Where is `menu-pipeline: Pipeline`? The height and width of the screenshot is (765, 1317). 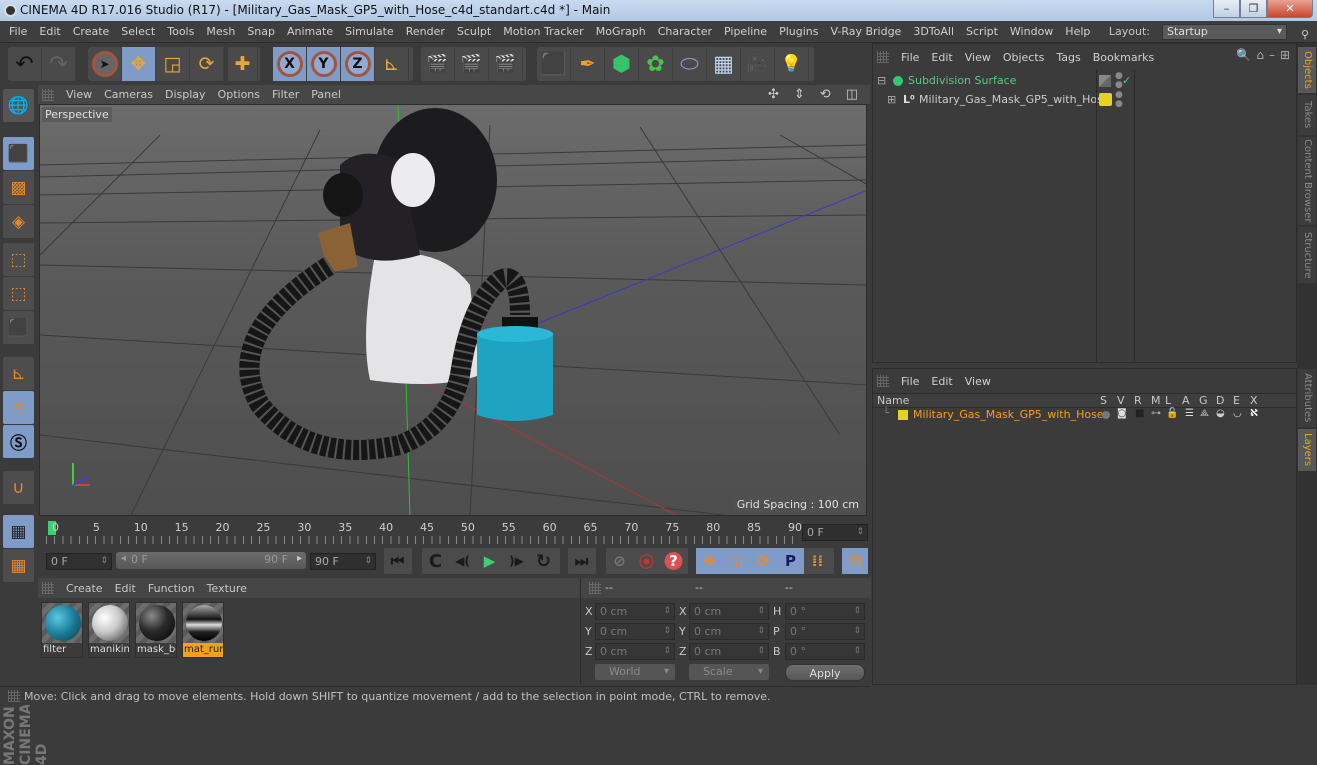 menu-pipeline: Pipeline is located at coordinates (745, 31).